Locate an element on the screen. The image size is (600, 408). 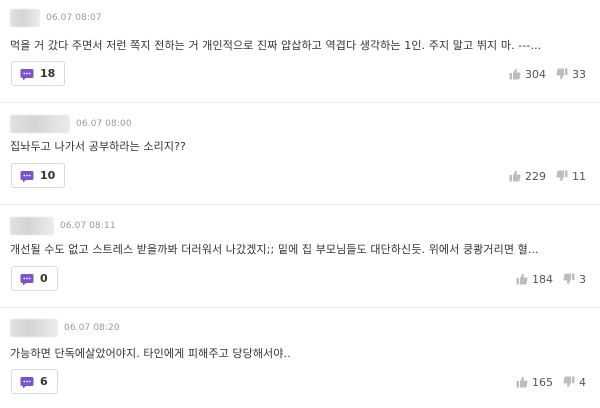
dislike-button: 4 is located at coordinates (574, 382).